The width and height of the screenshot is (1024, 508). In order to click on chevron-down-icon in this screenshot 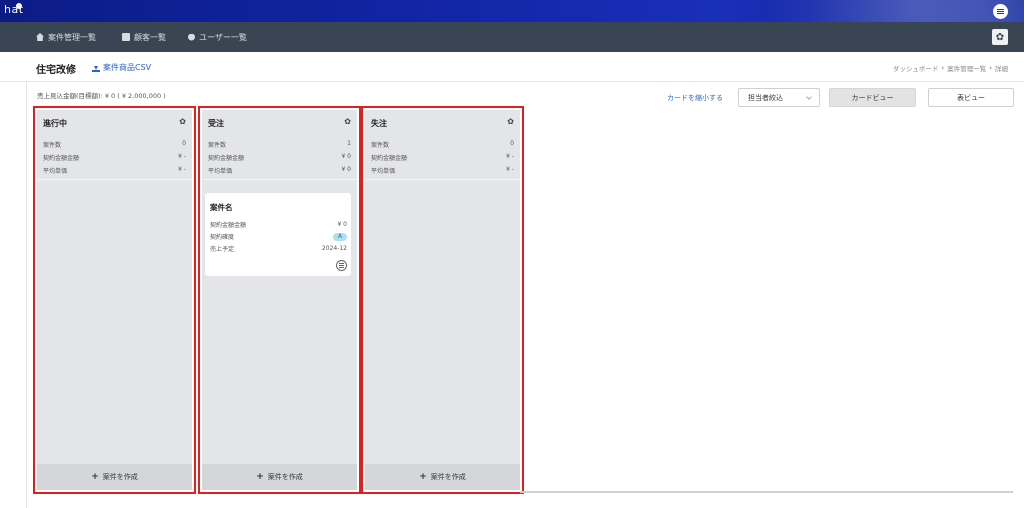, I will do `click(809, 97)`.